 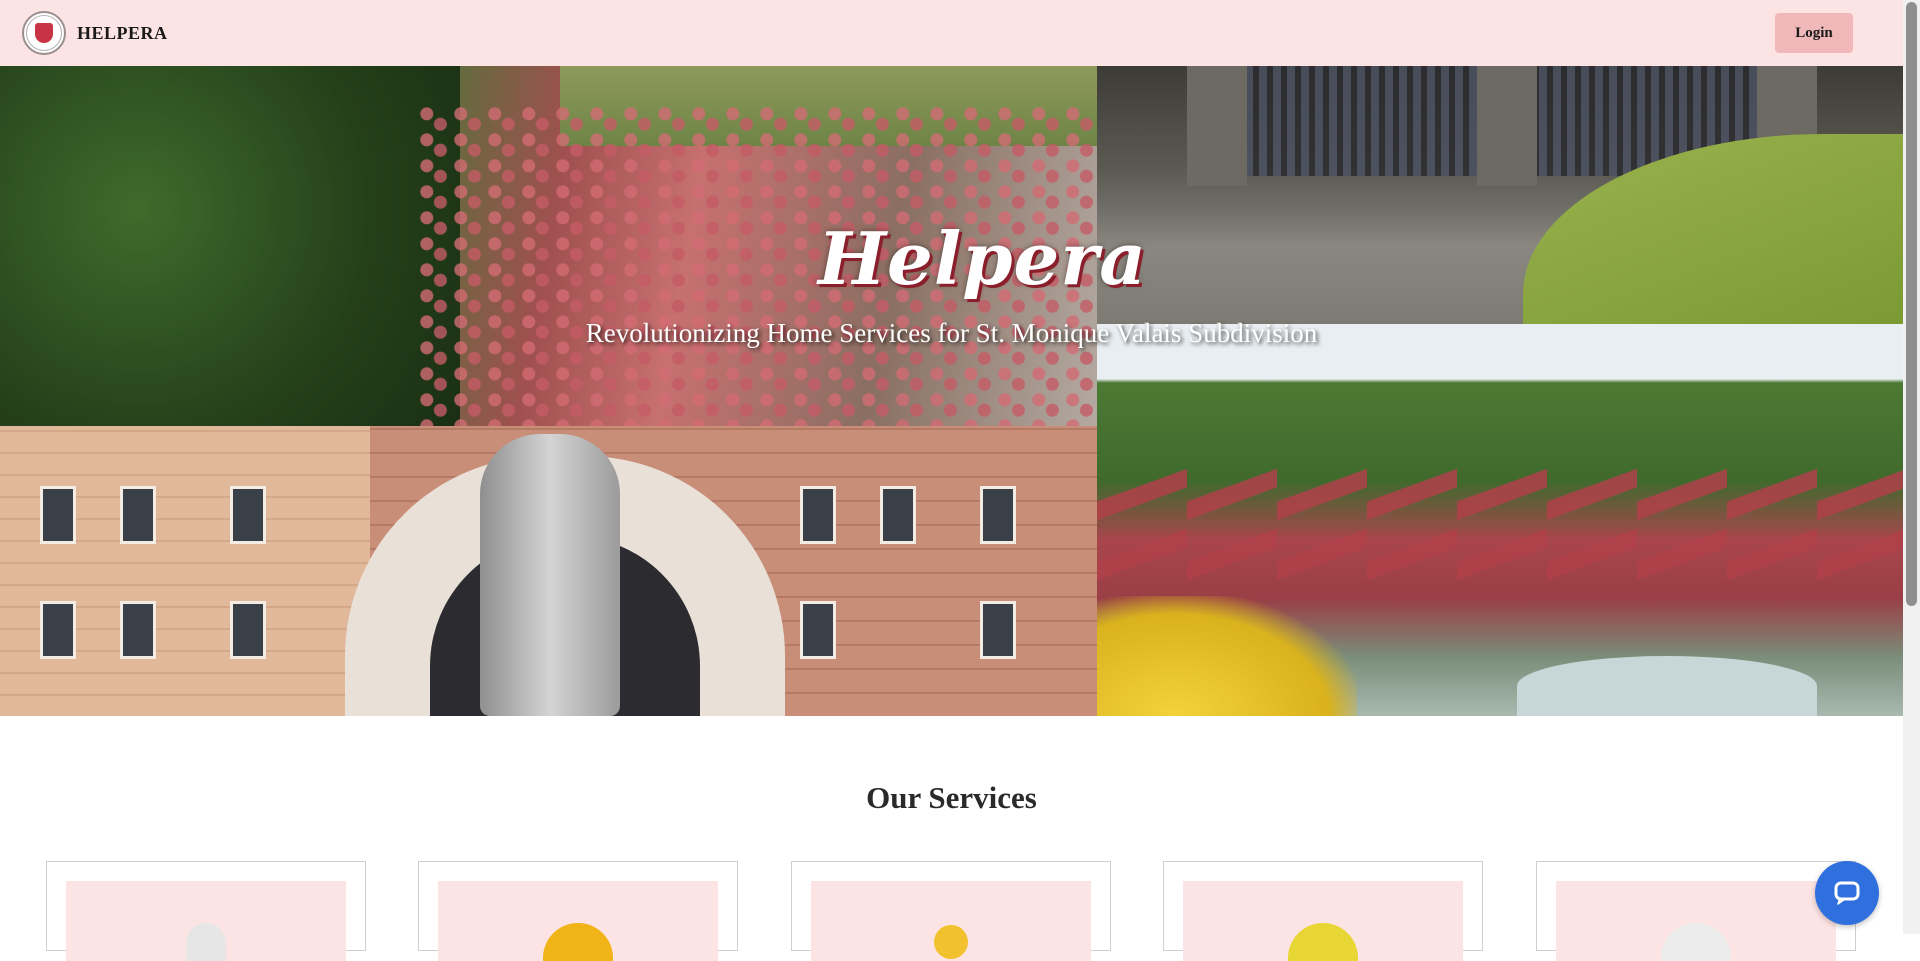 What do you see at coordinates (44, 33) in the screenshot?
I see `logo-icon` at bounding box center [44, 33].